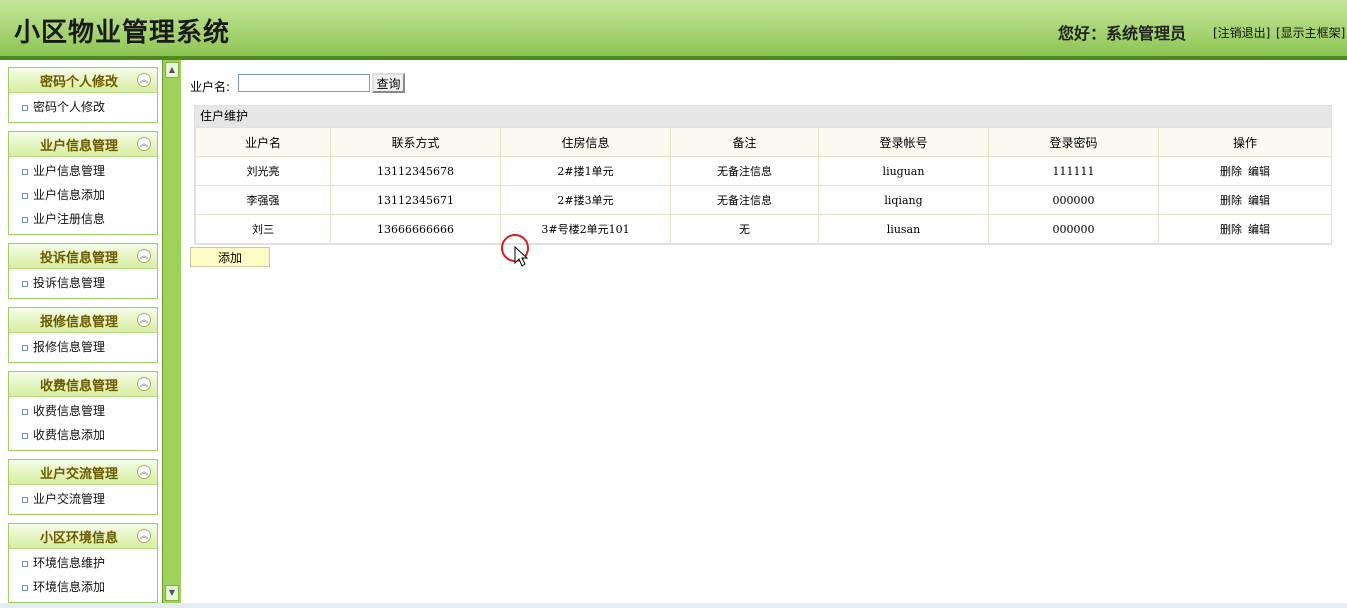 The width and height of the screenshot is (1347, 608). I want to click on sidebar-item-label: 报修信息管理, so click(69, 347).